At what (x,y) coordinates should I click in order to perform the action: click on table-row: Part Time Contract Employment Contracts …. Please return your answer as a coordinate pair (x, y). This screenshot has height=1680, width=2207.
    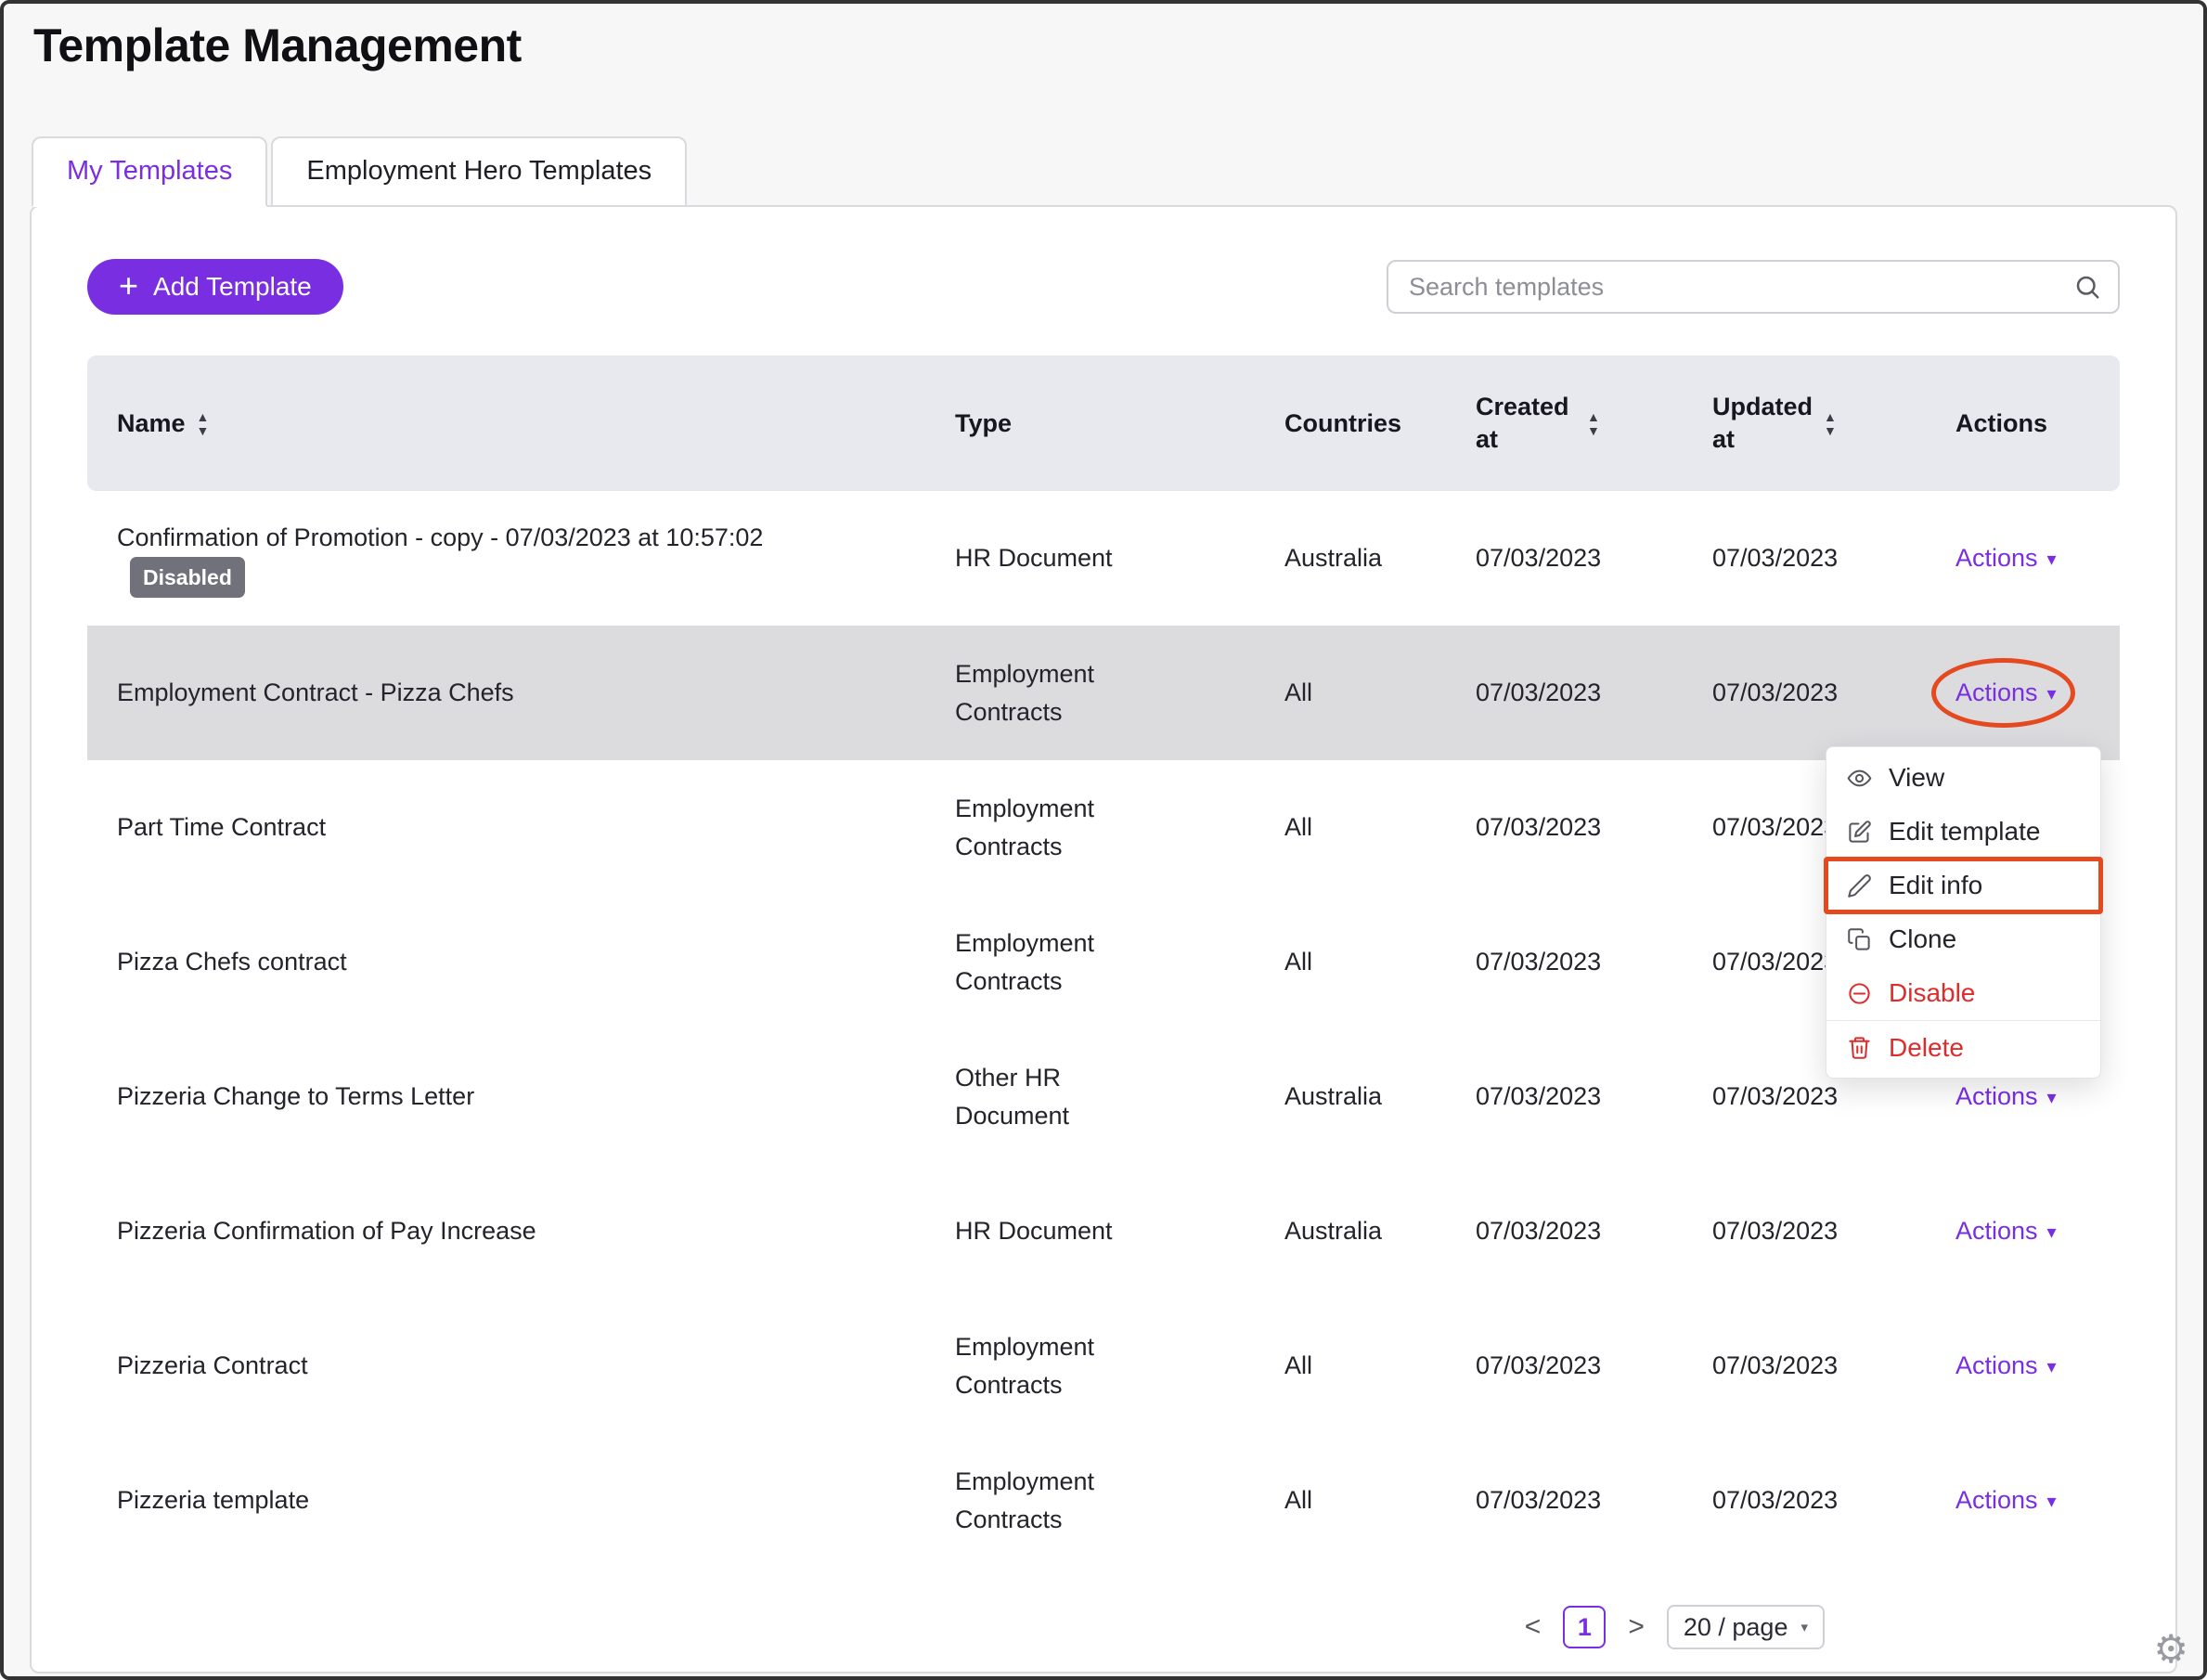
    Looking at the image, I should click on (1103, 827).